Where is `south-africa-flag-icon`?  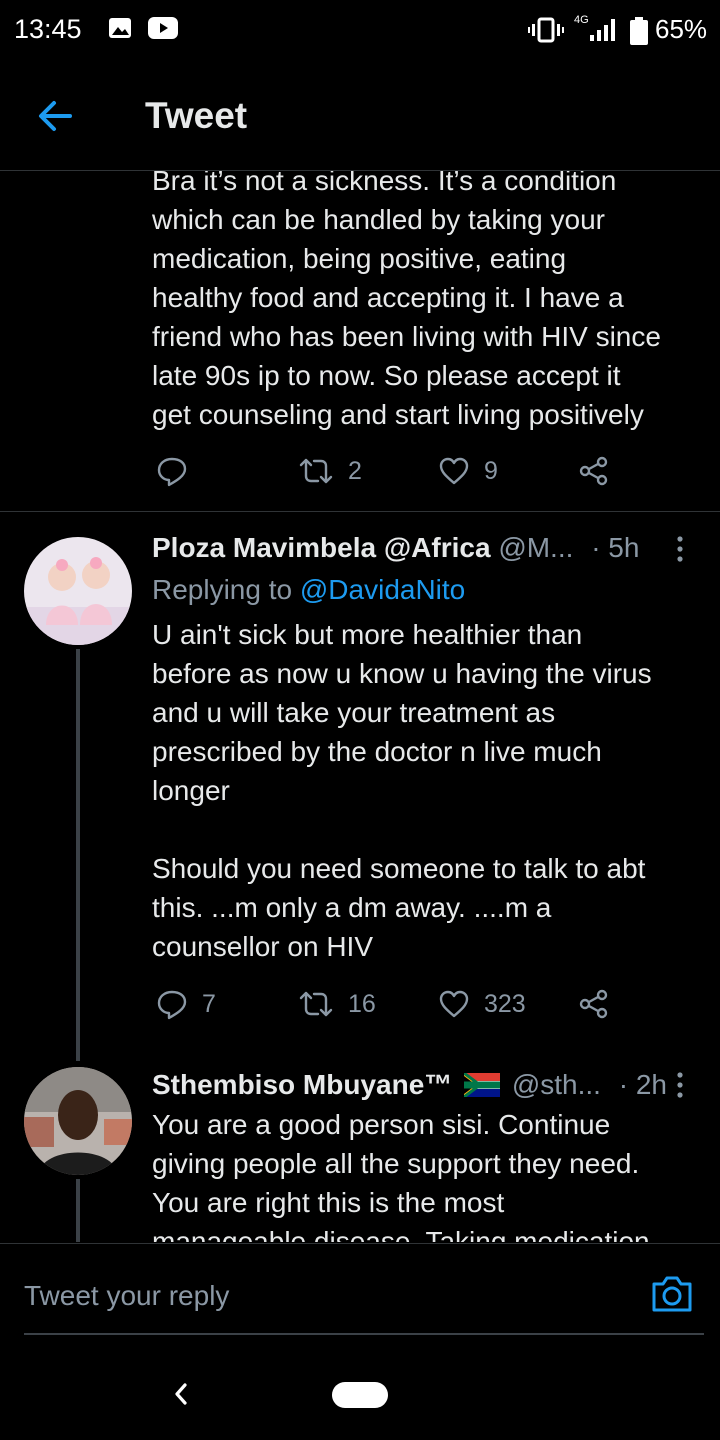 south-africa-flag-icon is located at coordinates (482, 1085).